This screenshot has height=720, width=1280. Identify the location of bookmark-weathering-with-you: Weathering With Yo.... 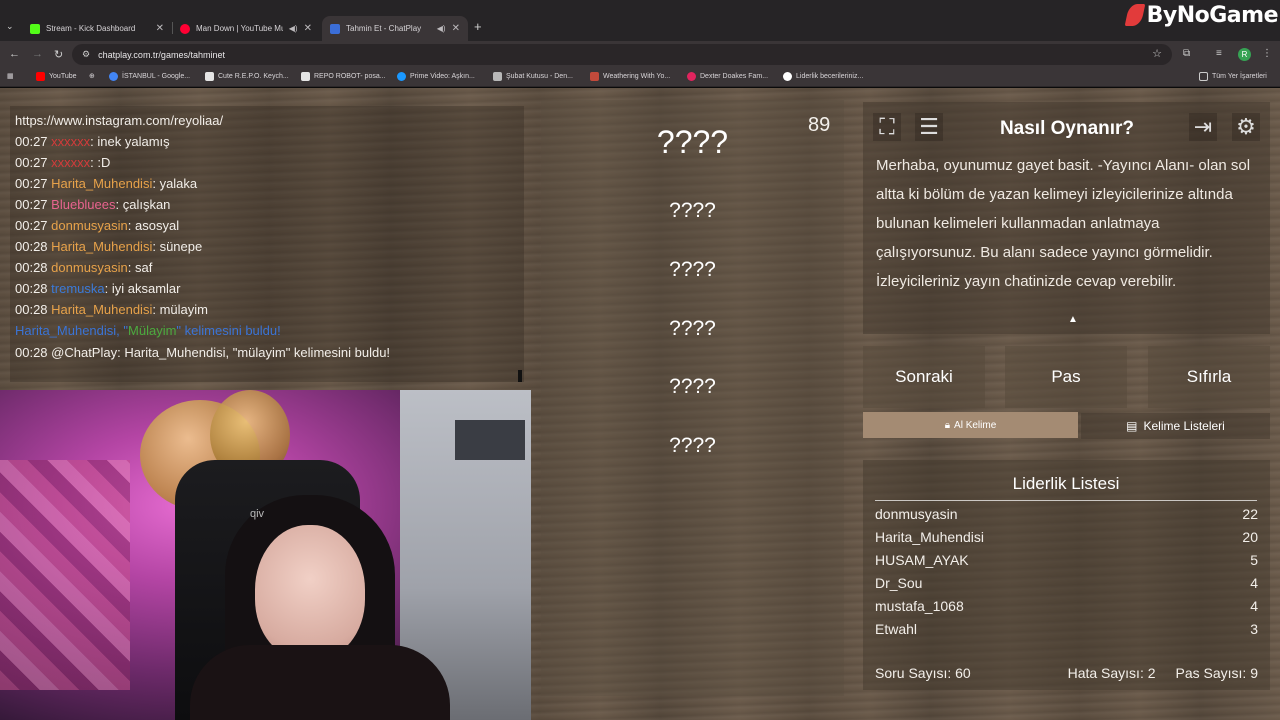
(630, 76).